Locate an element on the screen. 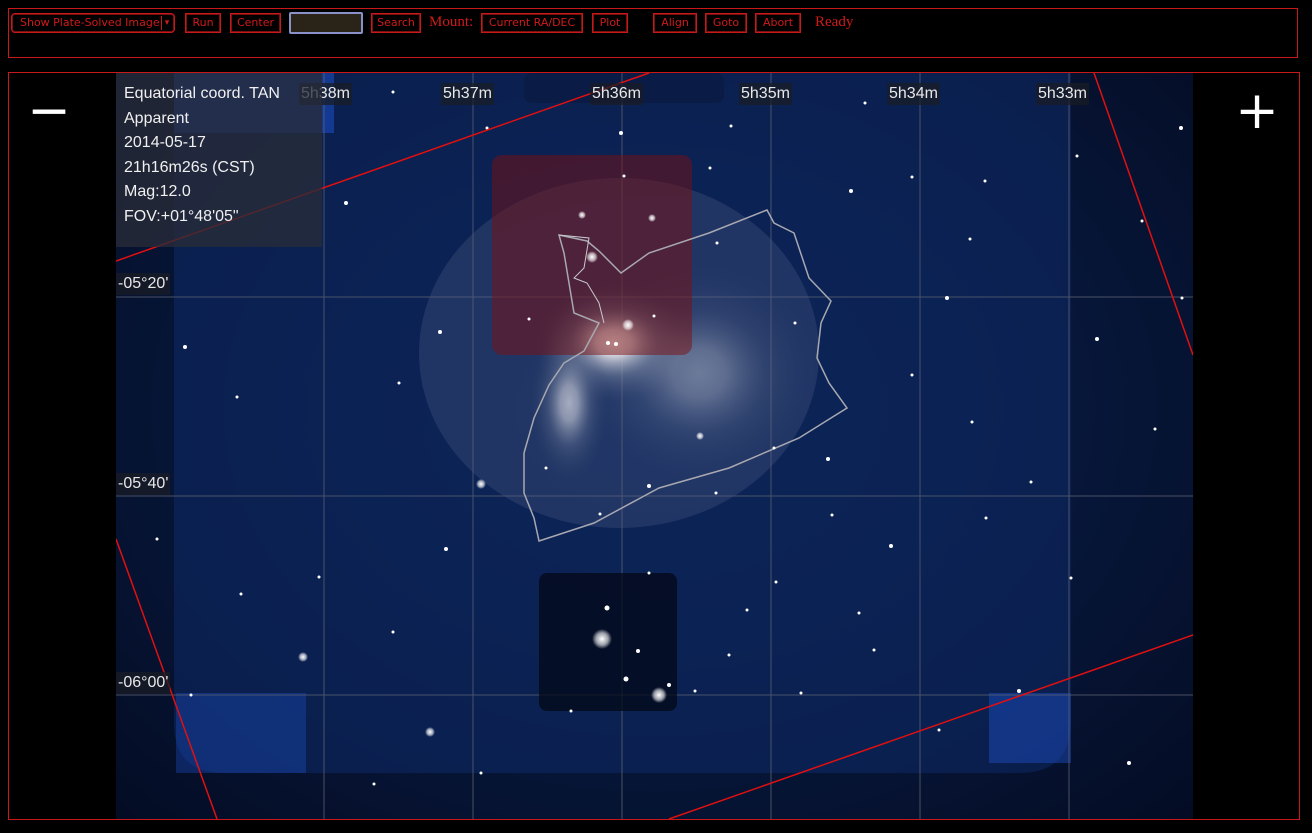 The width and height of the screenshot is (1312, 833). ra-tick-label: 5h33m is located at coordinates (1062, 94).